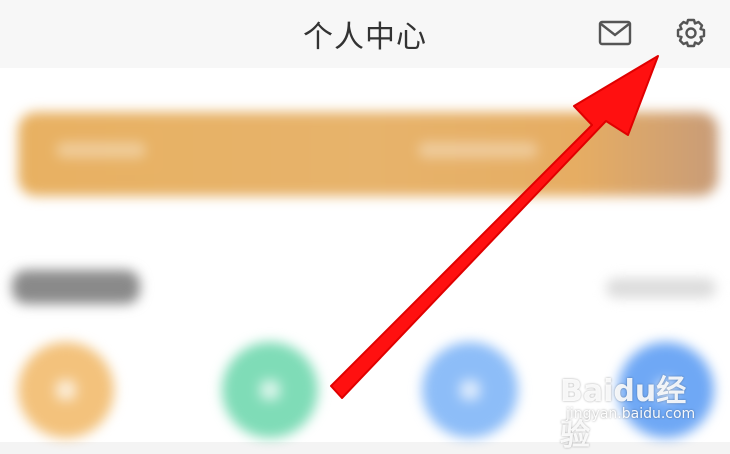  What do you see at coordinates (631, 414) in the screenshot?
I see `watermark-url: jingyan.baidu.com` at bounding box center [631, 414].